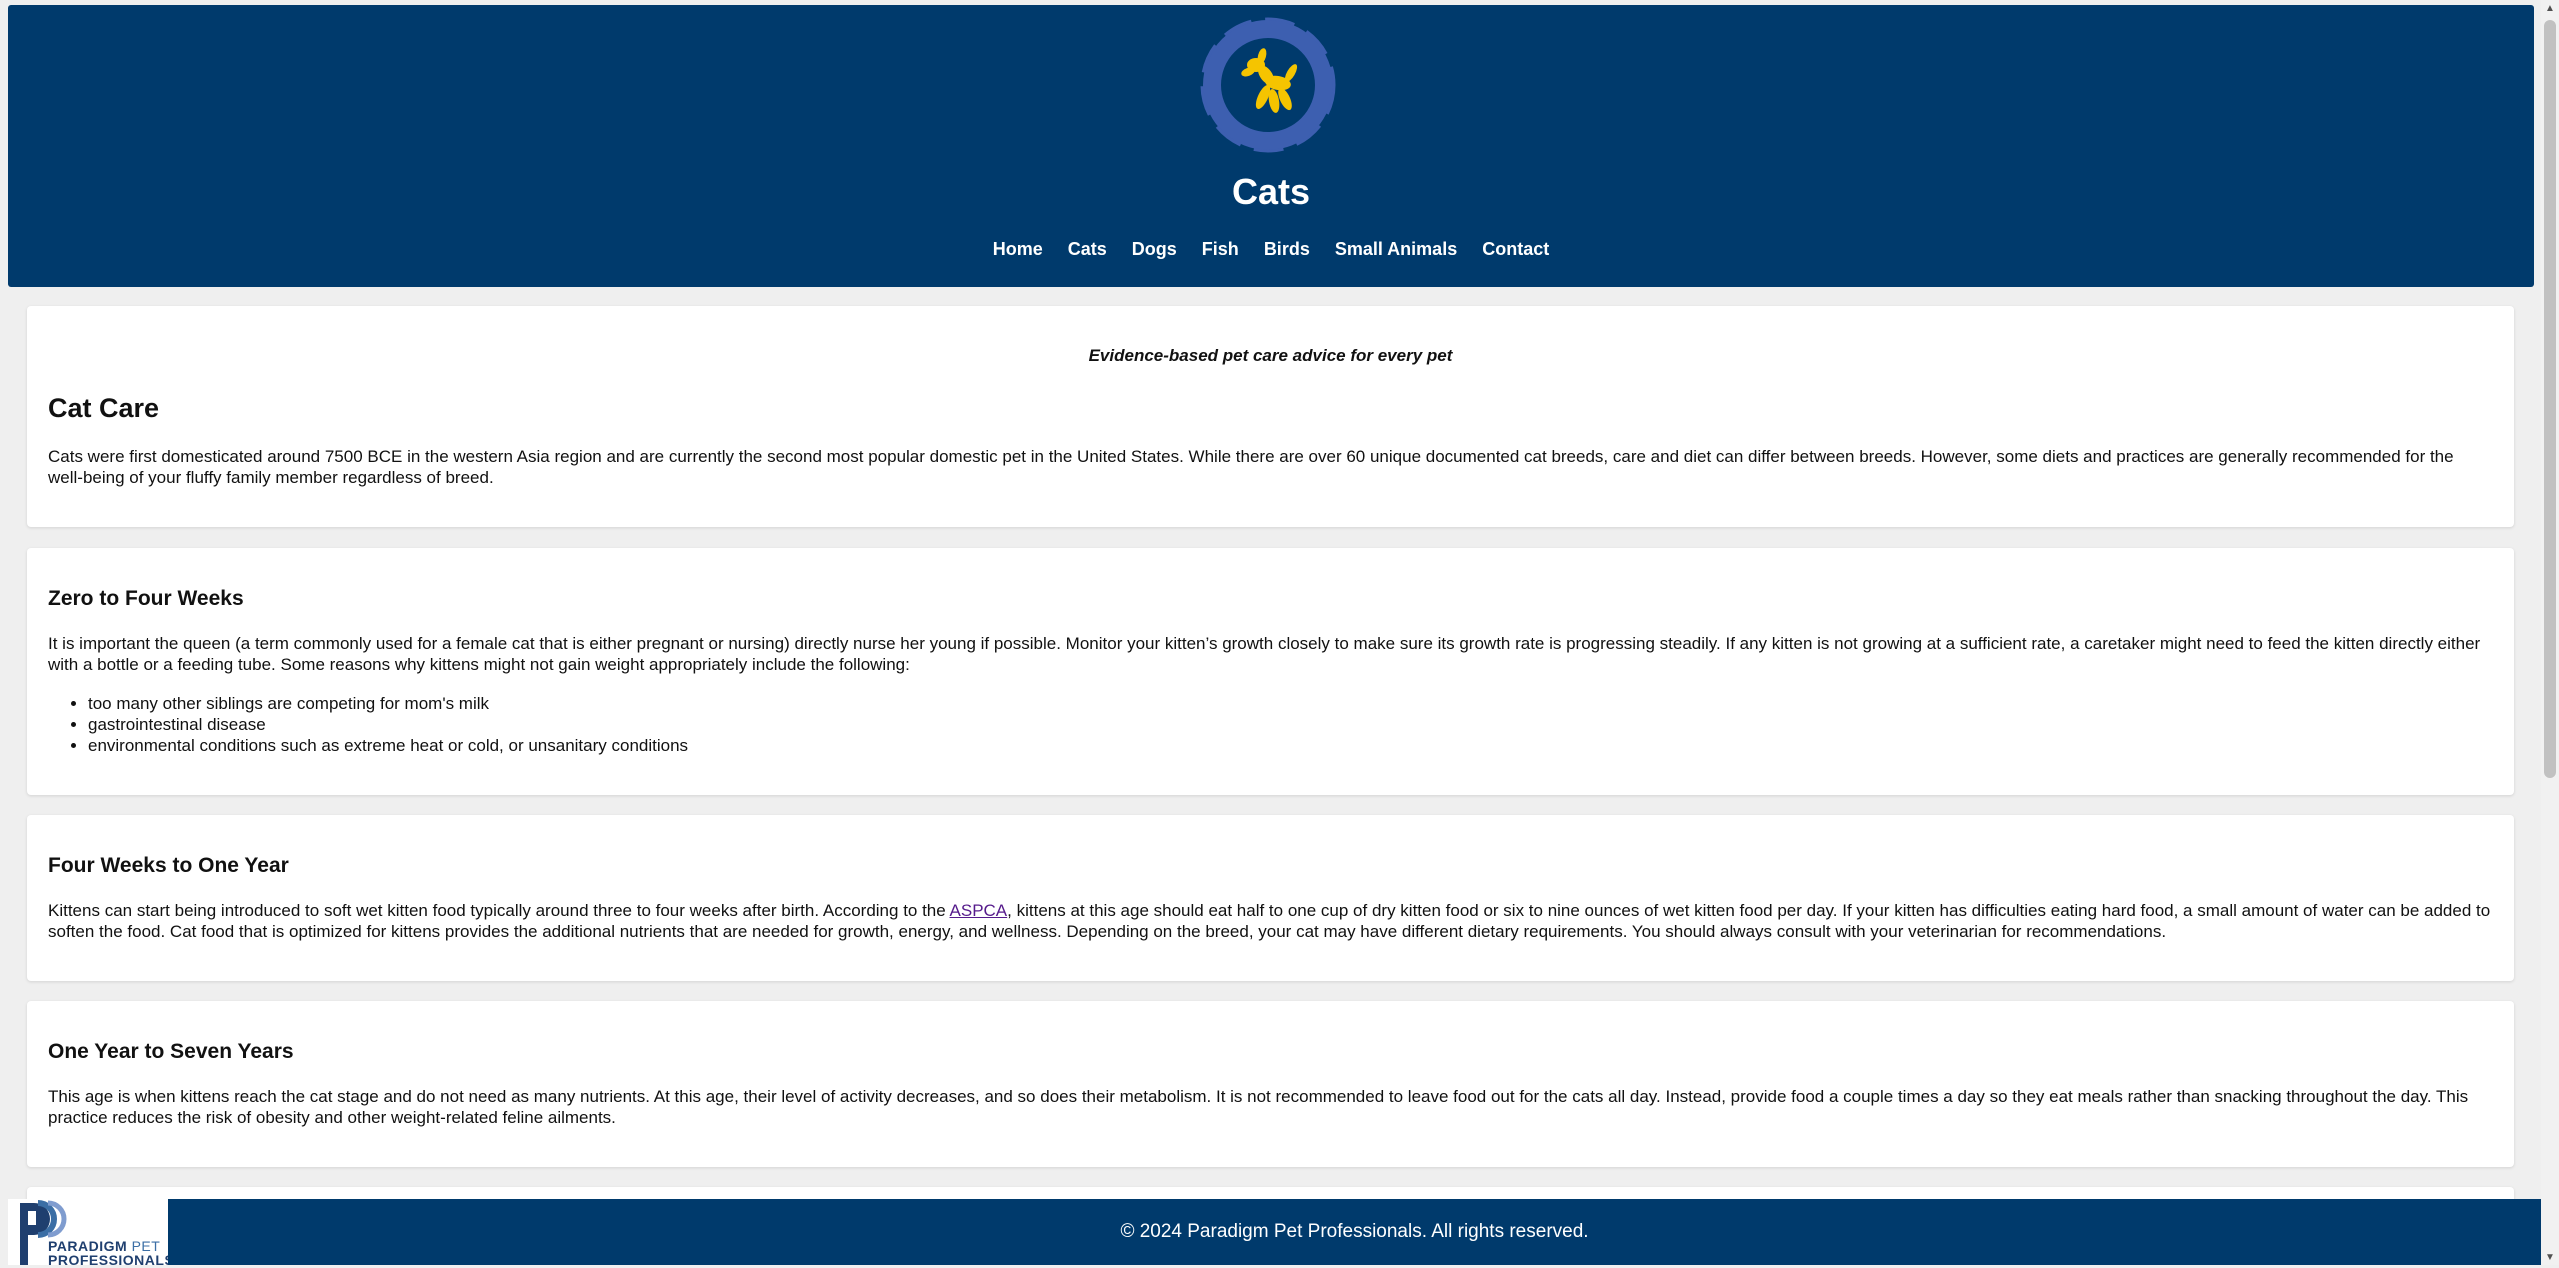 This screenshot has width=2559, height=1268. I want to click on section-heading: Zero to Four Weeks, so click(146, 598).